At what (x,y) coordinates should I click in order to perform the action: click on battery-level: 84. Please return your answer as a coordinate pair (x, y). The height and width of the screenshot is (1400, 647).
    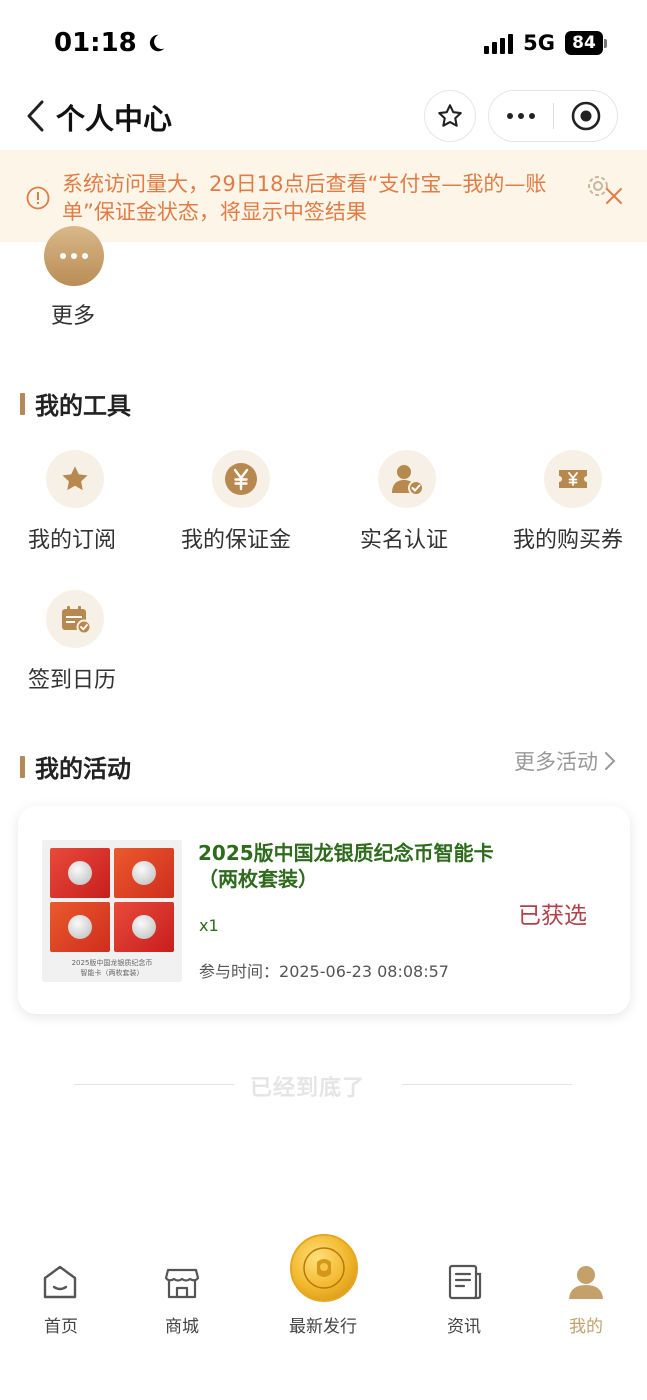
    Looking at the image, I should click on (584, 43).